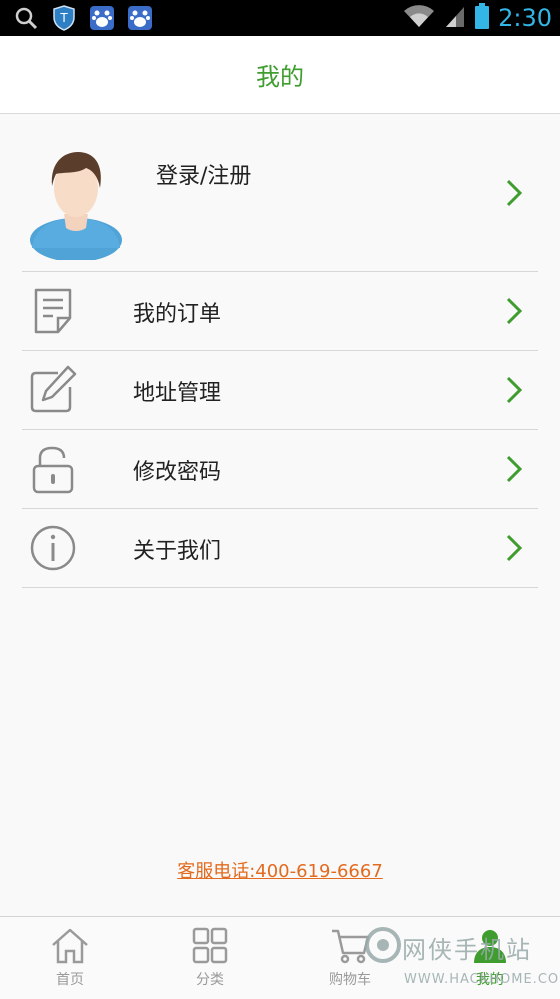 The height and width of the screenshot is (999, 560). Describe the element at coordinates (177, 472) in the screenshot. I see `menu-item-label: 修改密码` at that location.